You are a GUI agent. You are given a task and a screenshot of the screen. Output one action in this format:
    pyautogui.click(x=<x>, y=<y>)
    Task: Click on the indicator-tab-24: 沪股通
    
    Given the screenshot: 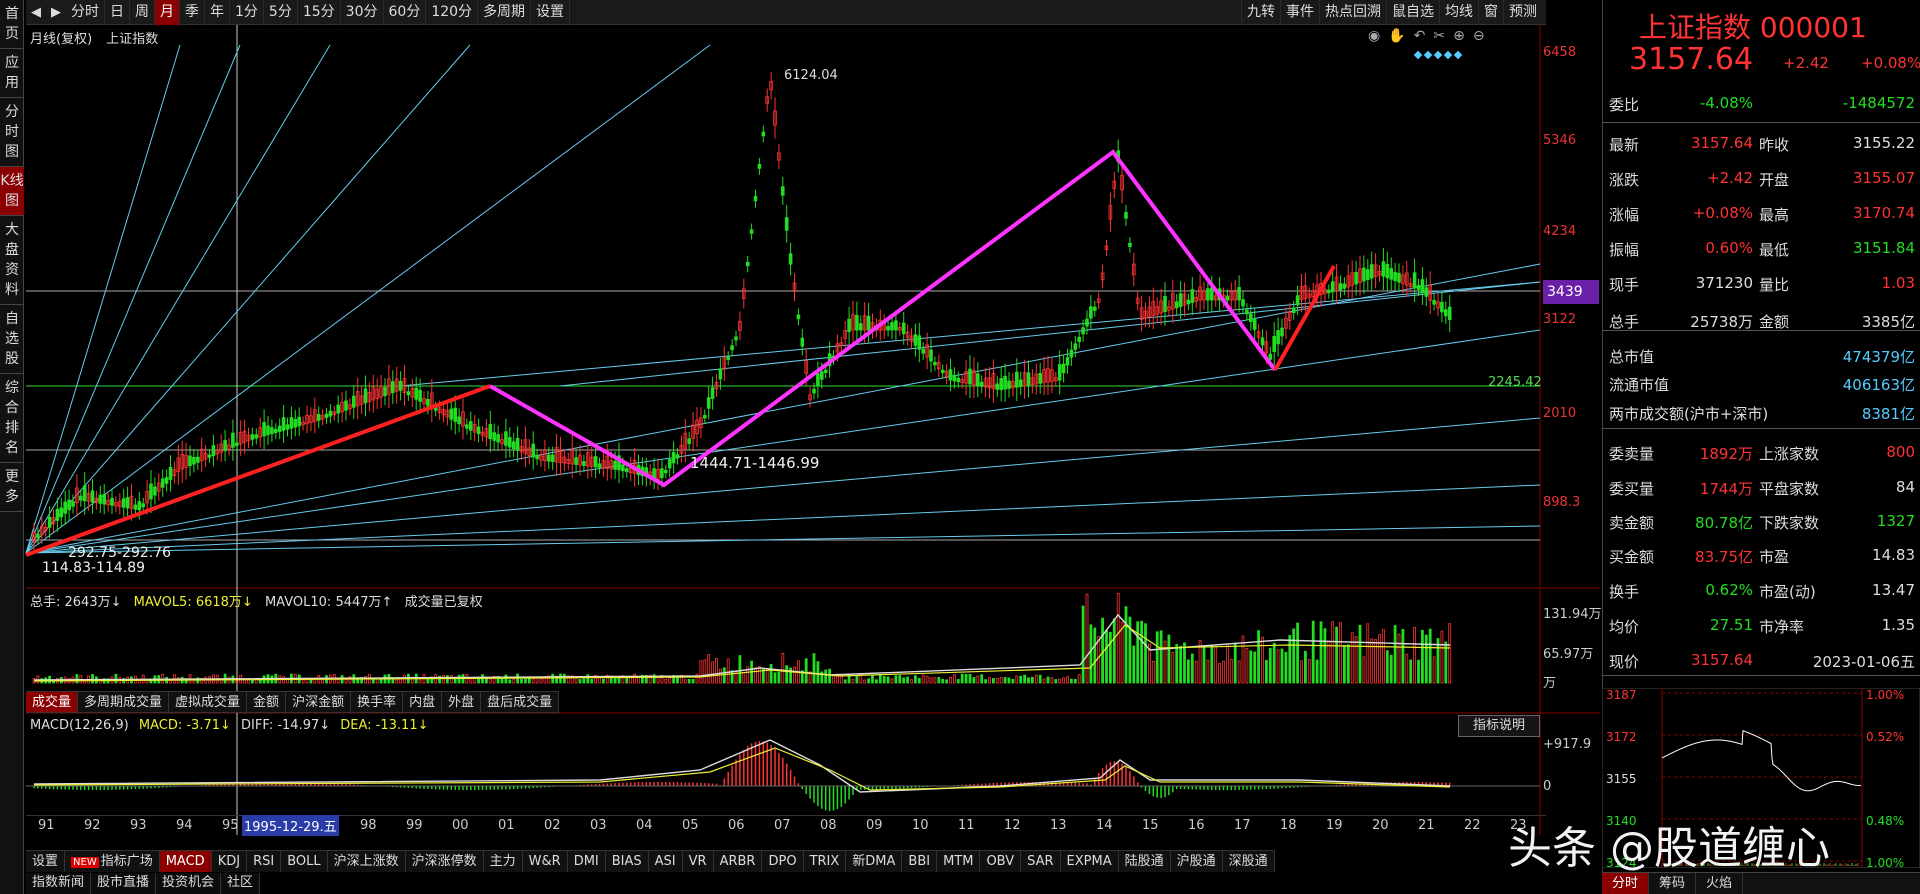 What is the action you would take?
    pyautogui.click(x=1197, y=861)
    